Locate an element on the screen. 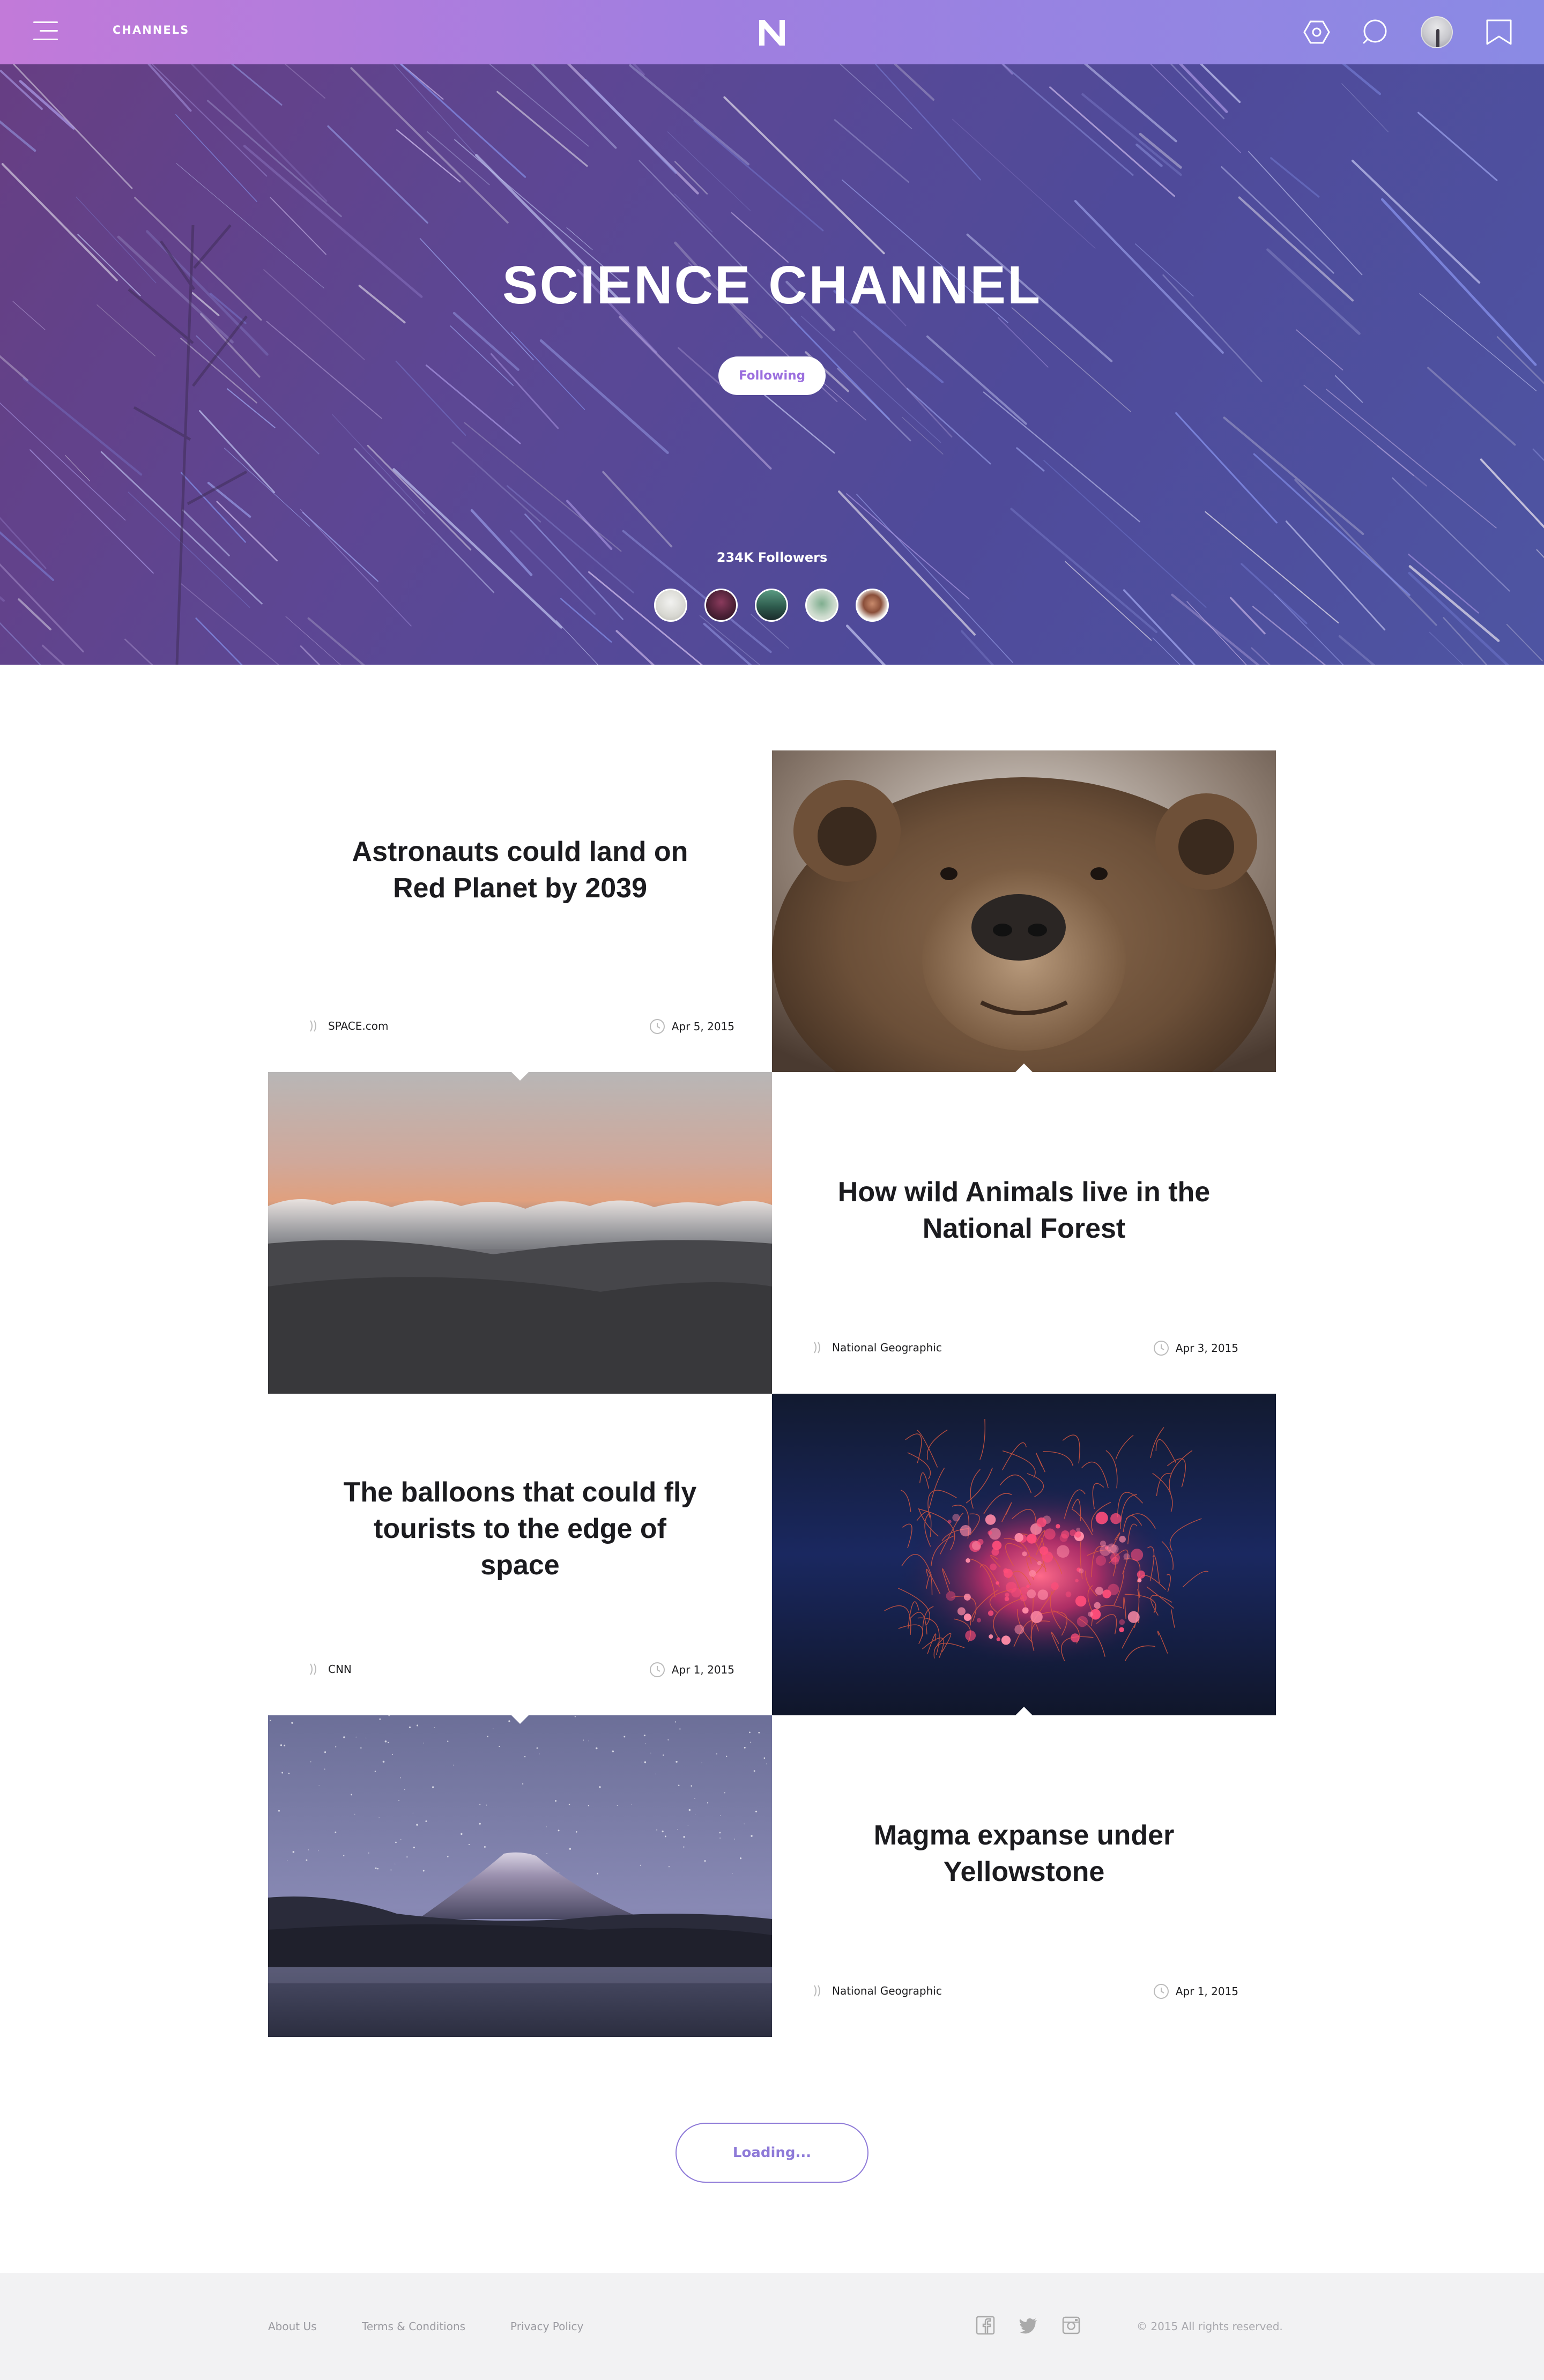 This screenshot has height=2380, width=1544. article-image-bear is located at coordinates (1024, 911).